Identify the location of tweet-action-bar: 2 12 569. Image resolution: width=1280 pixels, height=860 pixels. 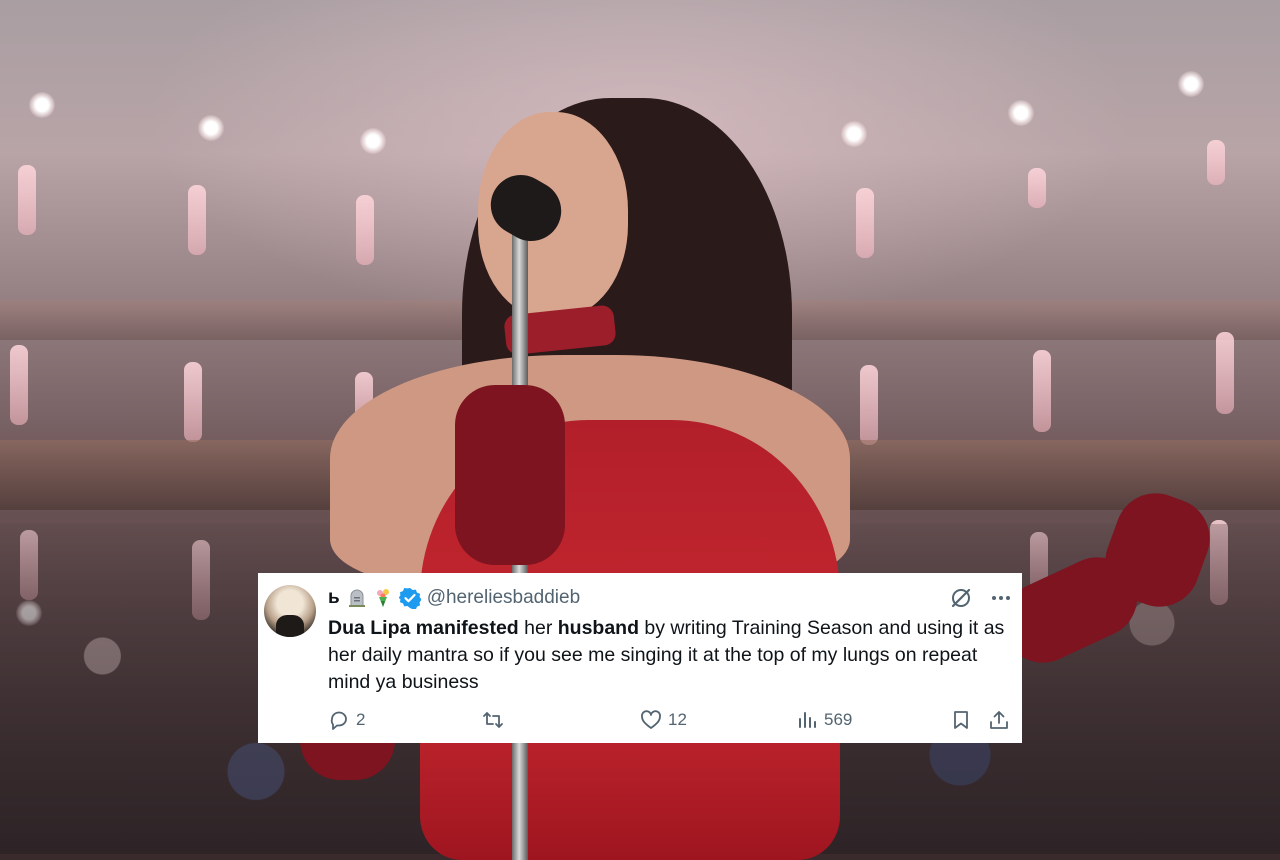
(671, 723).